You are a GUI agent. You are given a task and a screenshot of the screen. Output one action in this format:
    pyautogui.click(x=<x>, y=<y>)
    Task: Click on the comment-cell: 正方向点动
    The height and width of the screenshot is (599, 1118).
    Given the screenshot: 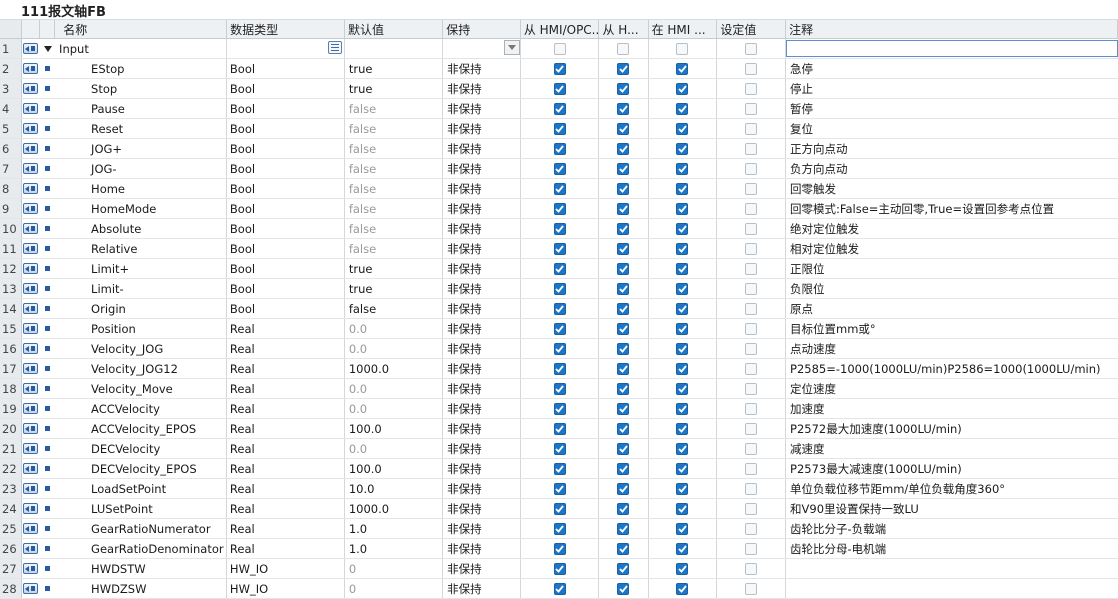 What is the action you would take?
    pyautogui.click(x=952, y=148)
    